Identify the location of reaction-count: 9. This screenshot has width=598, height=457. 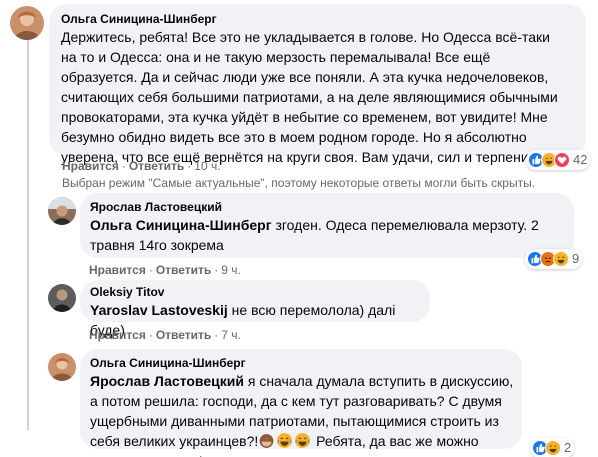
(576, 258).